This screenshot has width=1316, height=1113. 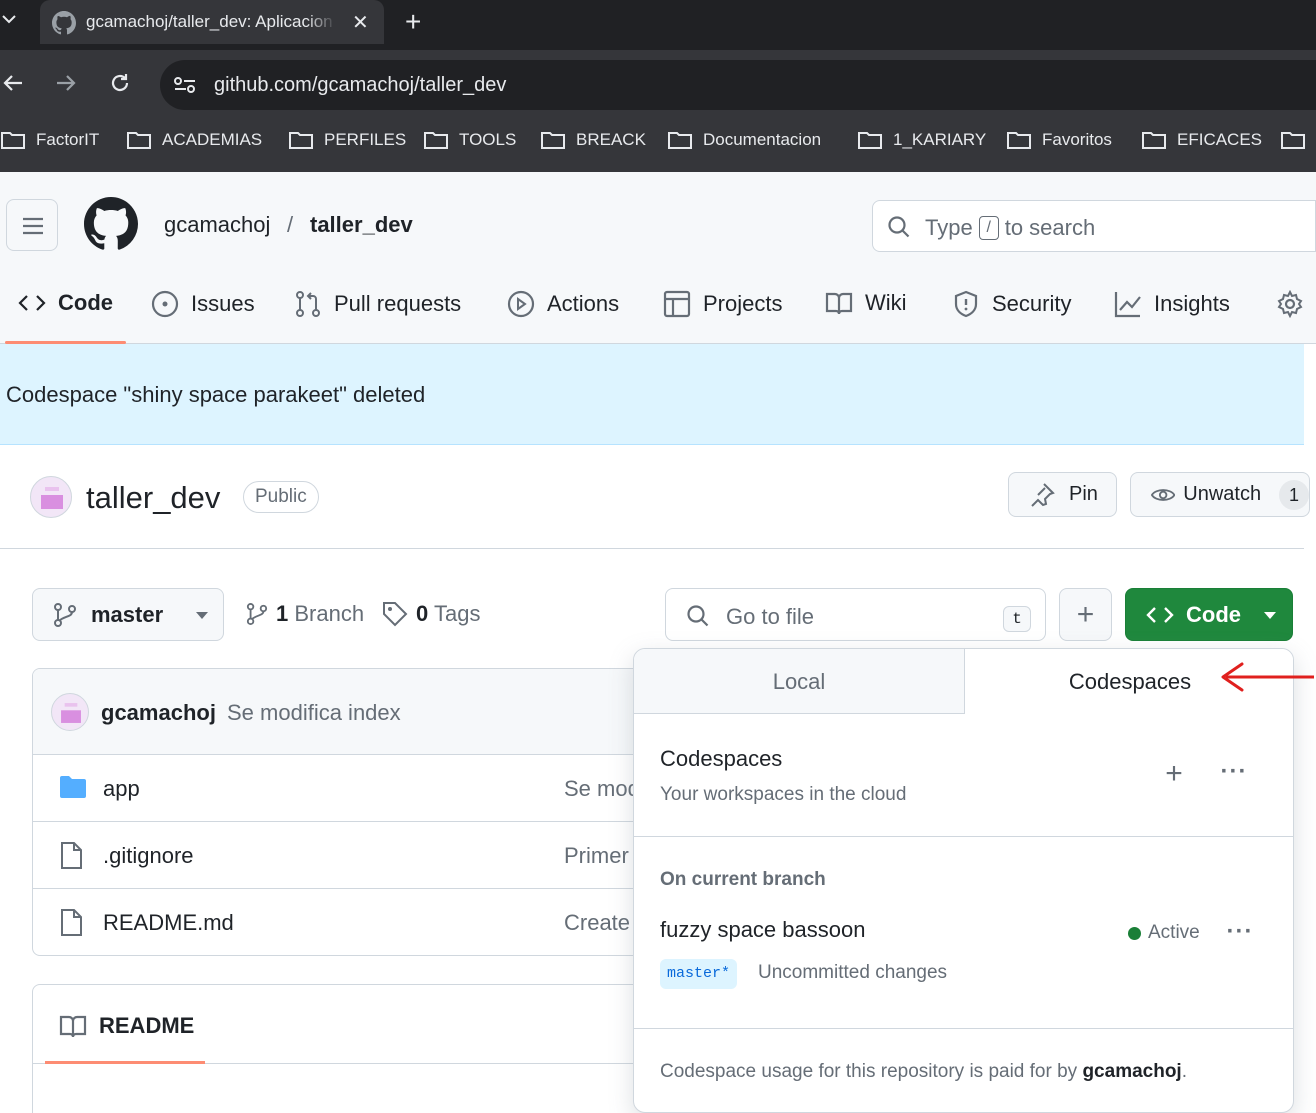 What do you see at coordinates (126, 1026) in the screenshot?
I see `readme-tab: README` at bounding box center [126, 1026].